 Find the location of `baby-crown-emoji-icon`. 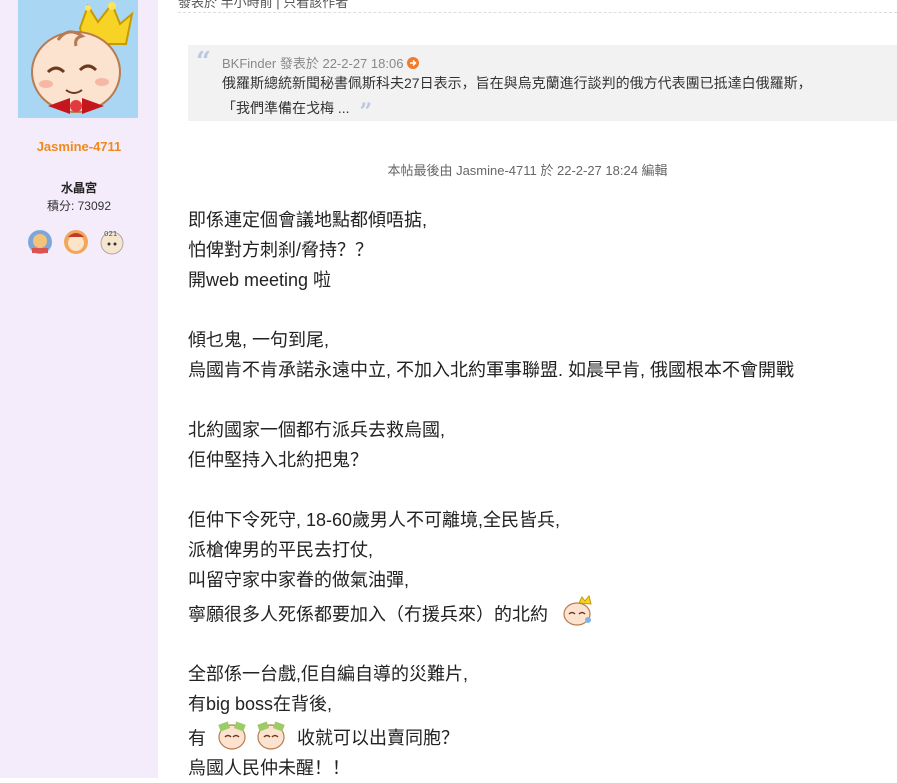

baby-crown-emoji-icon is located at coordinates (578, 615).